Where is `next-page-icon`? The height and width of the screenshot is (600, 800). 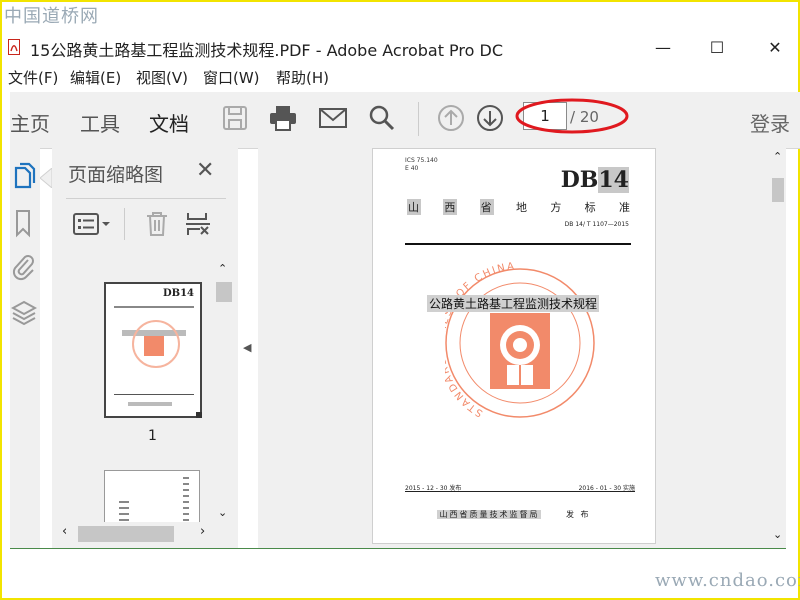
next-page-icon is located at coordinates (490, 118).